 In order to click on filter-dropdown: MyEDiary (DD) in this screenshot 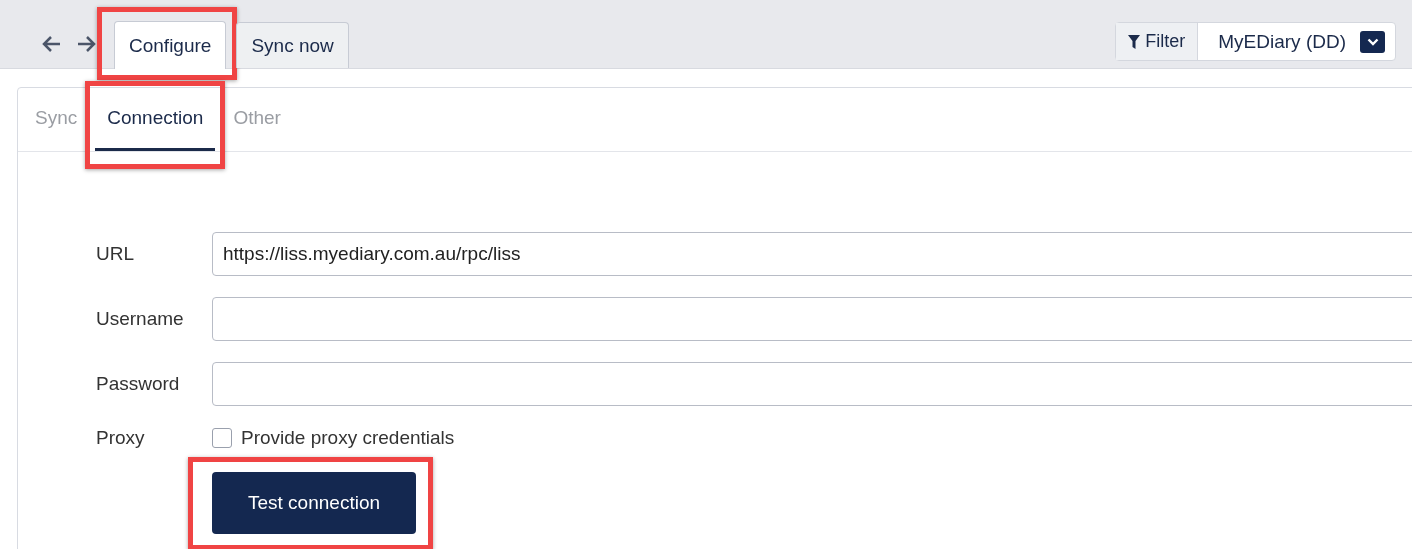, I will do `click(1296, 41)`.